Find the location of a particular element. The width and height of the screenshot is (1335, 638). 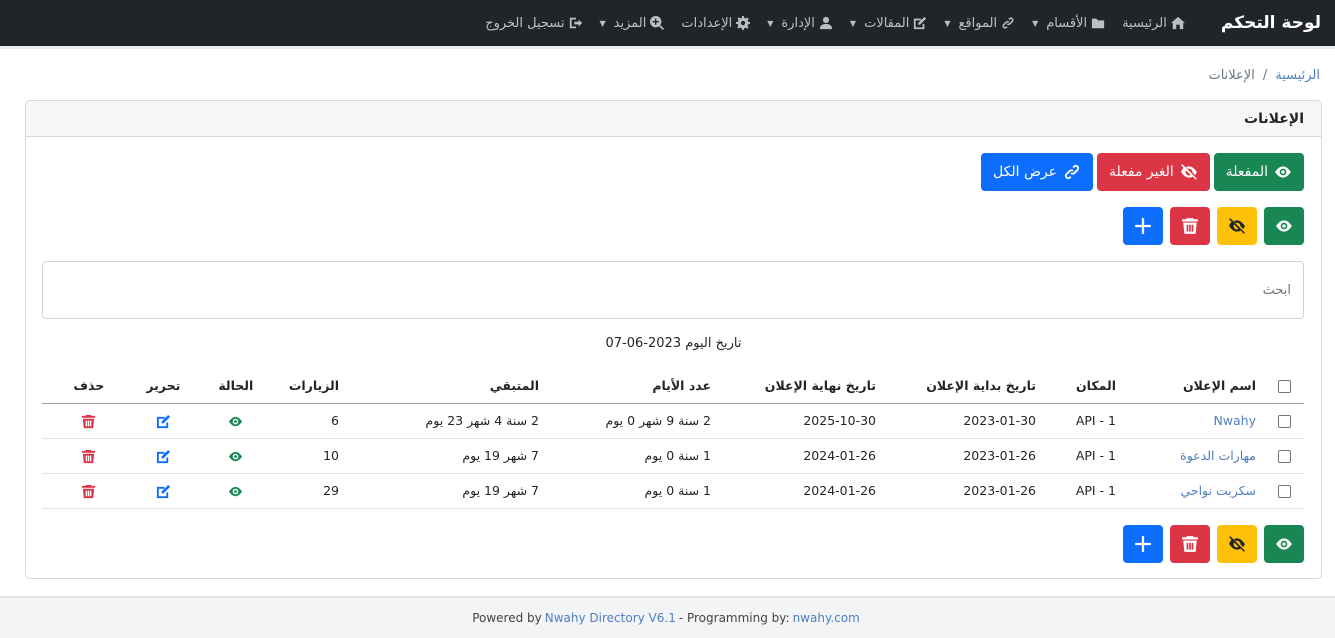

ad-name-link: مهارات الدعوة is located at coordinates (1218, 455).